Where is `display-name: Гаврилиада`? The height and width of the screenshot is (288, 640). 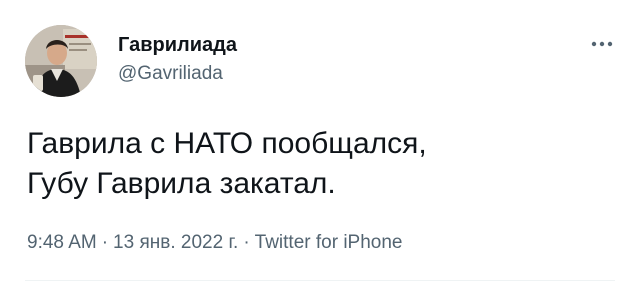
display-name: Гаврилиада is located at coordinates (177, 45).